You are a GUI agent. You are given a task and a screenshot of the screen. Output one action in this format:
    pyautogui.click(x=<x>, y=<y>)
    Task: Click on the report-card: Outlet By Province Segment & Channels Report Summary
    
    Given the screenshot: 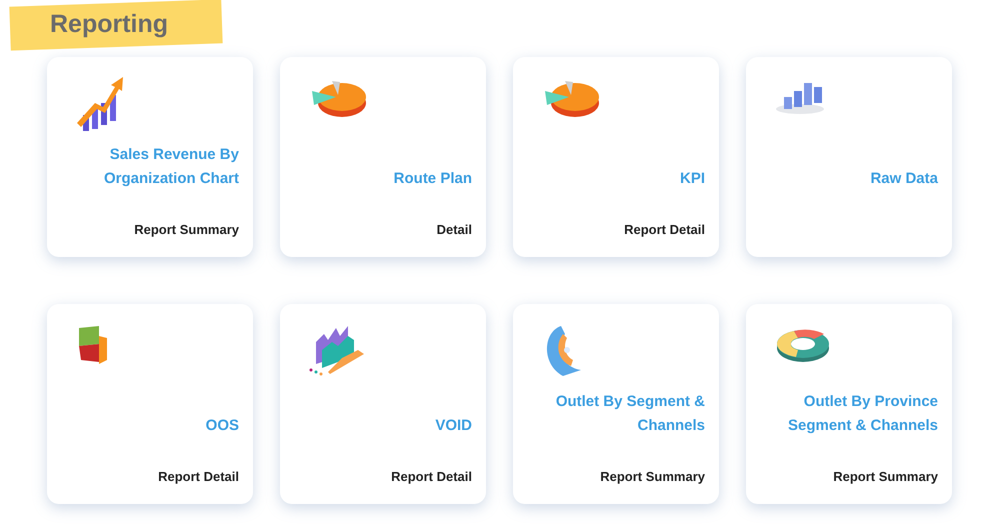 What is the action you would take?
    pyautogui.click(x=849, y=404)
    